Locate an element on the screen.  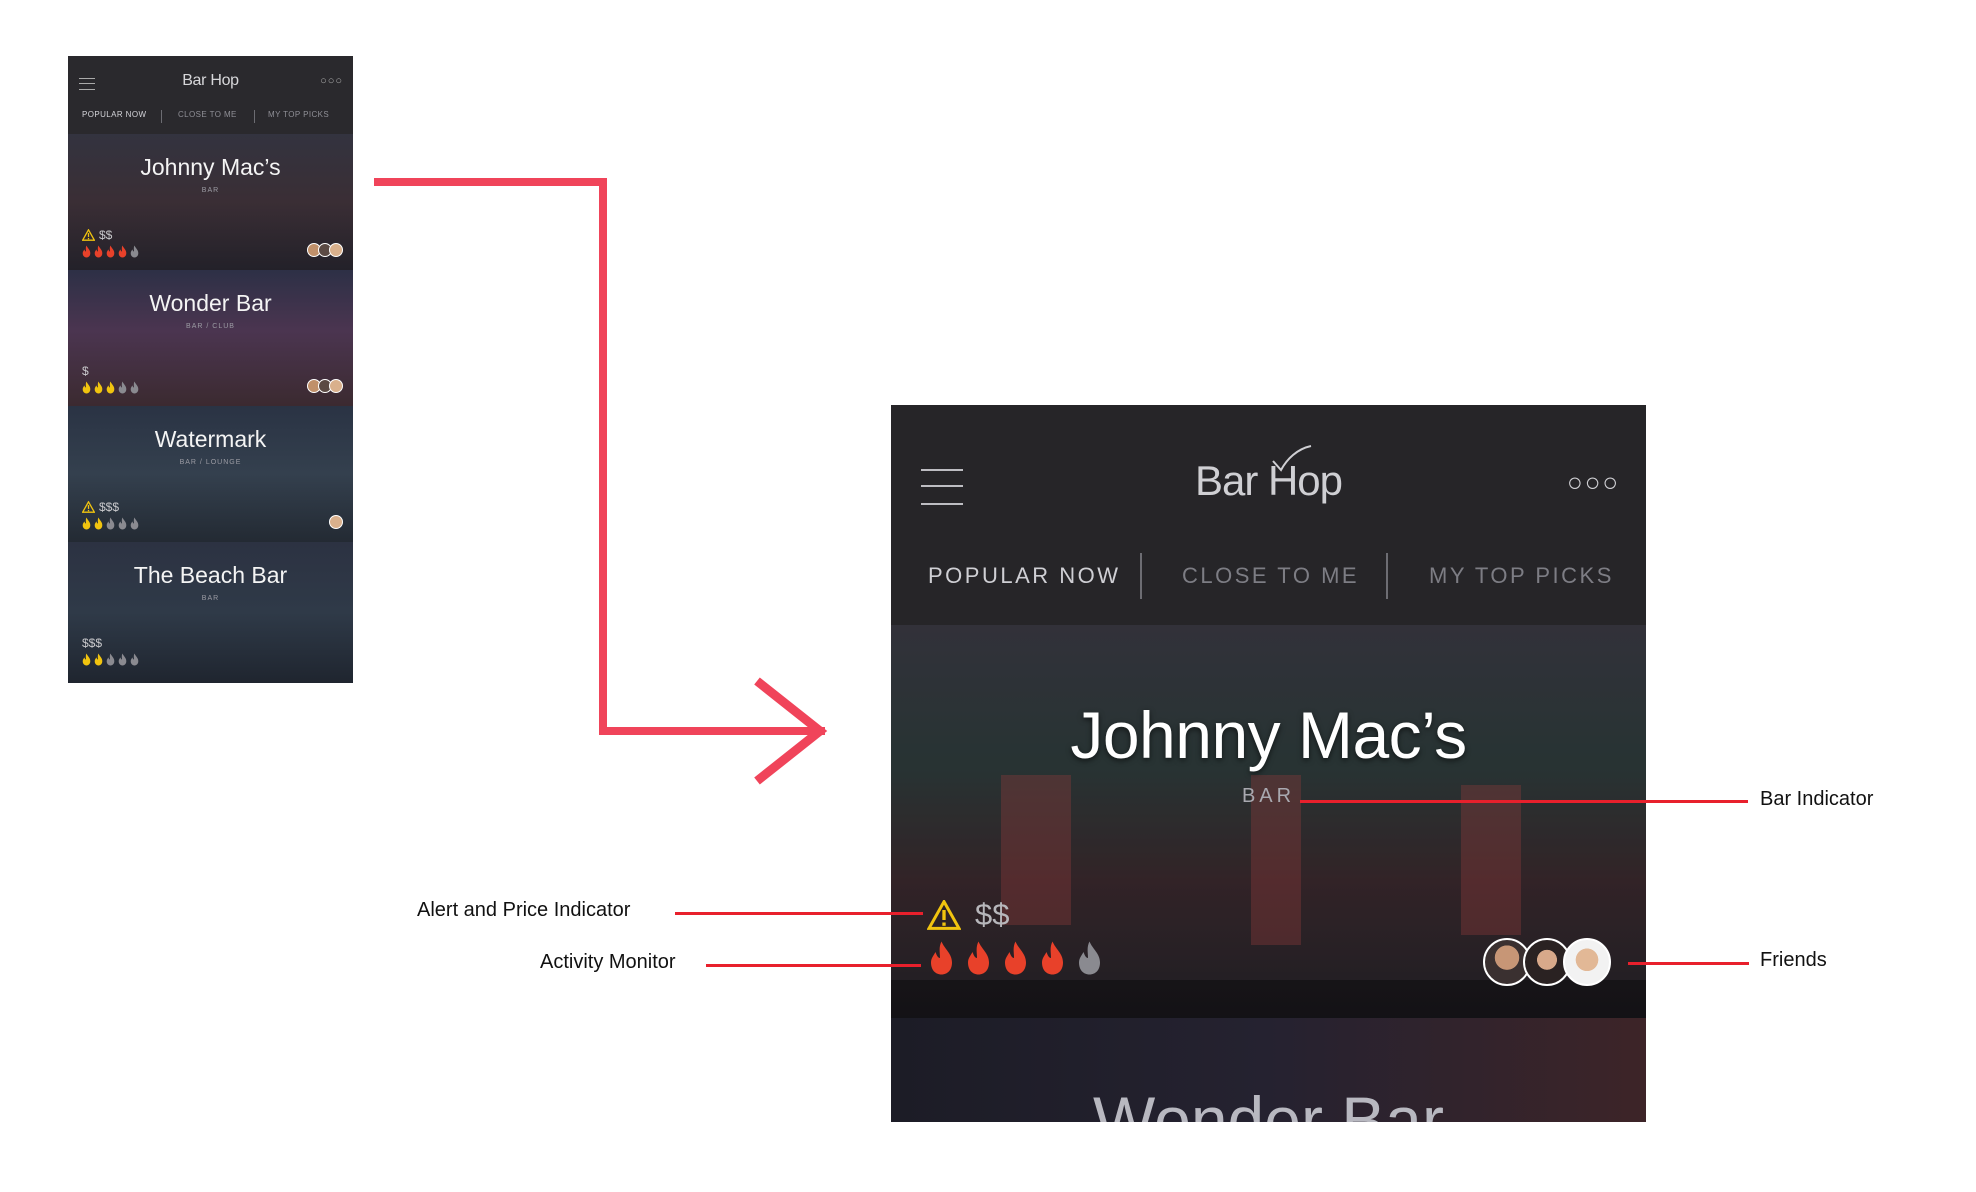
friends-leader-line is located at coordinates (1688, 963).